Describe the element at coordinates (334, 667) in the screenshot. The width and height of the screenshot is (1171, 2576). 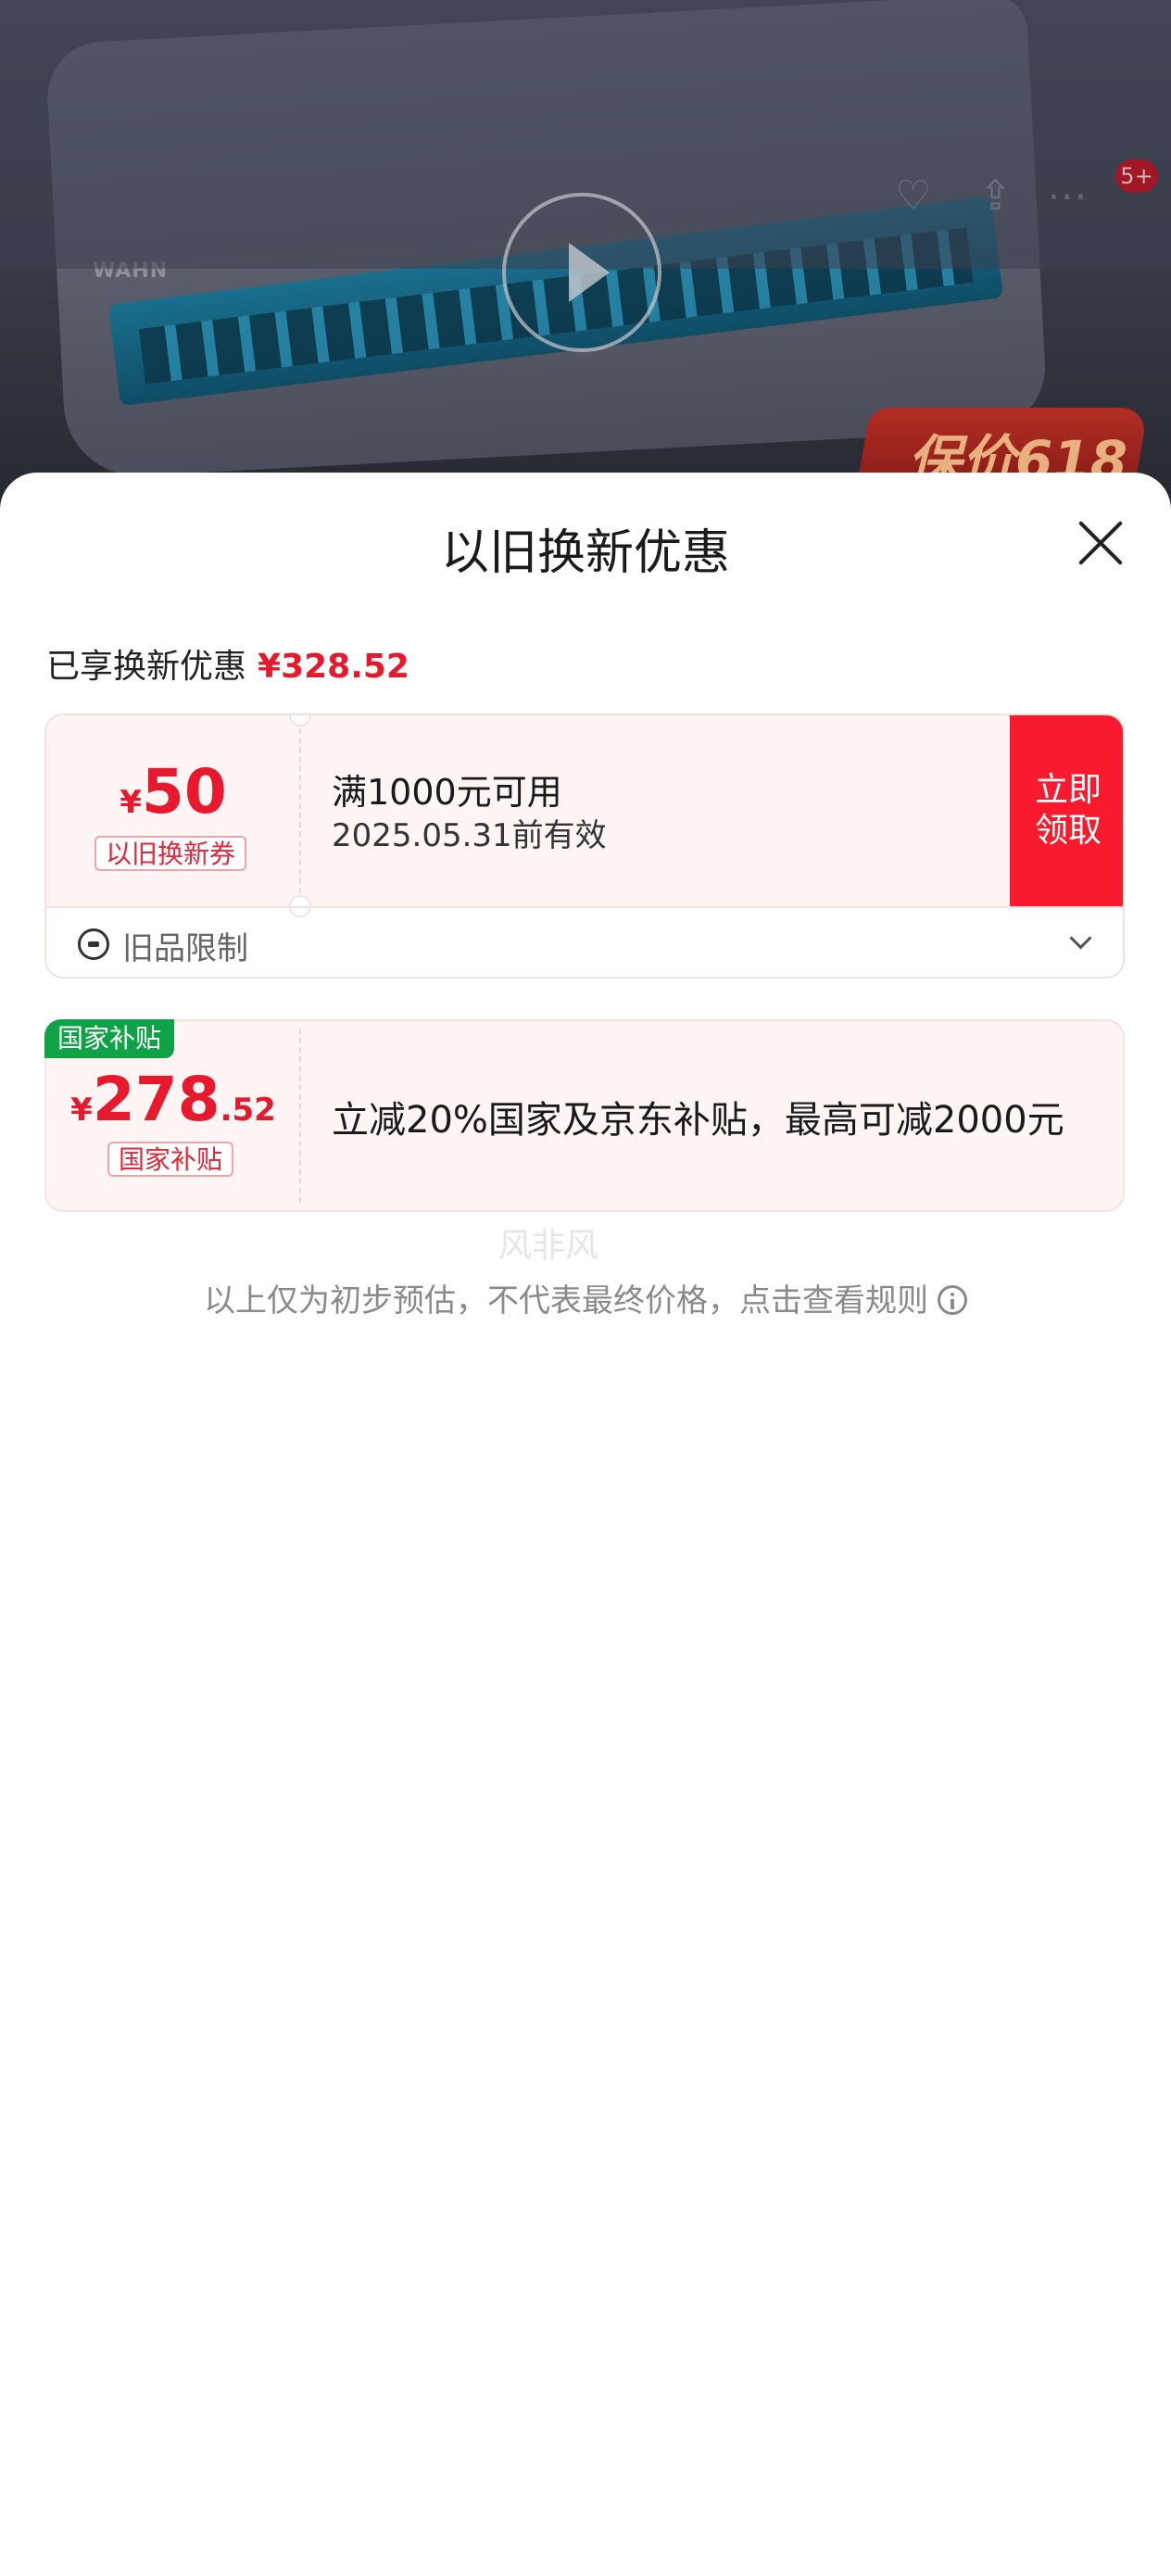
I see `summary-amount: ¥328.52` at that location.